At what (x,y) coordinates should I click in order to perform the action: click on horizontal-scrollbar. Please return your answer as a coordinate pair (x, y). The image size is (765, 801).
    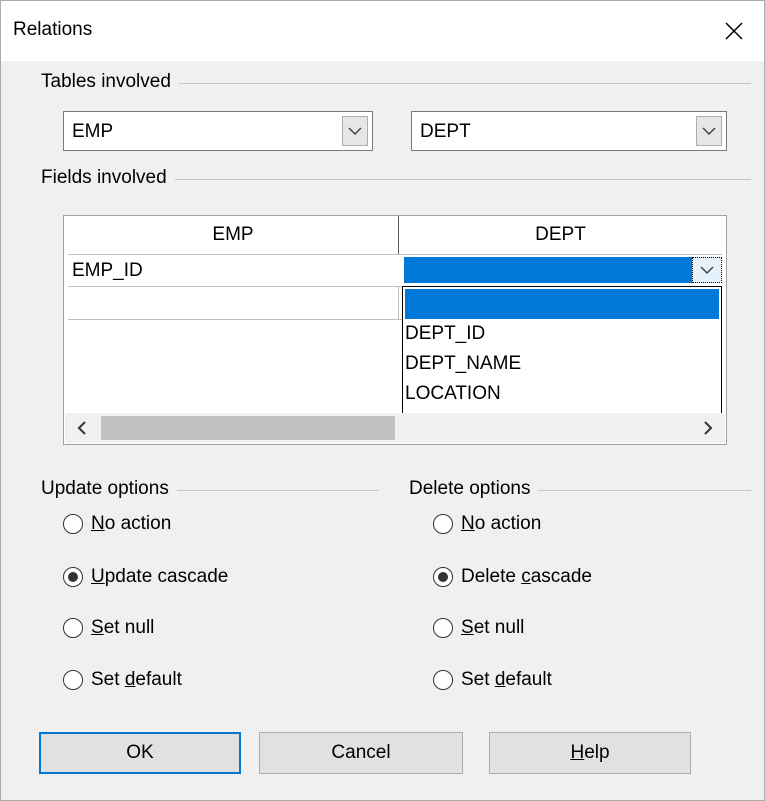
    Looking at the image, I should click on (395, 428).